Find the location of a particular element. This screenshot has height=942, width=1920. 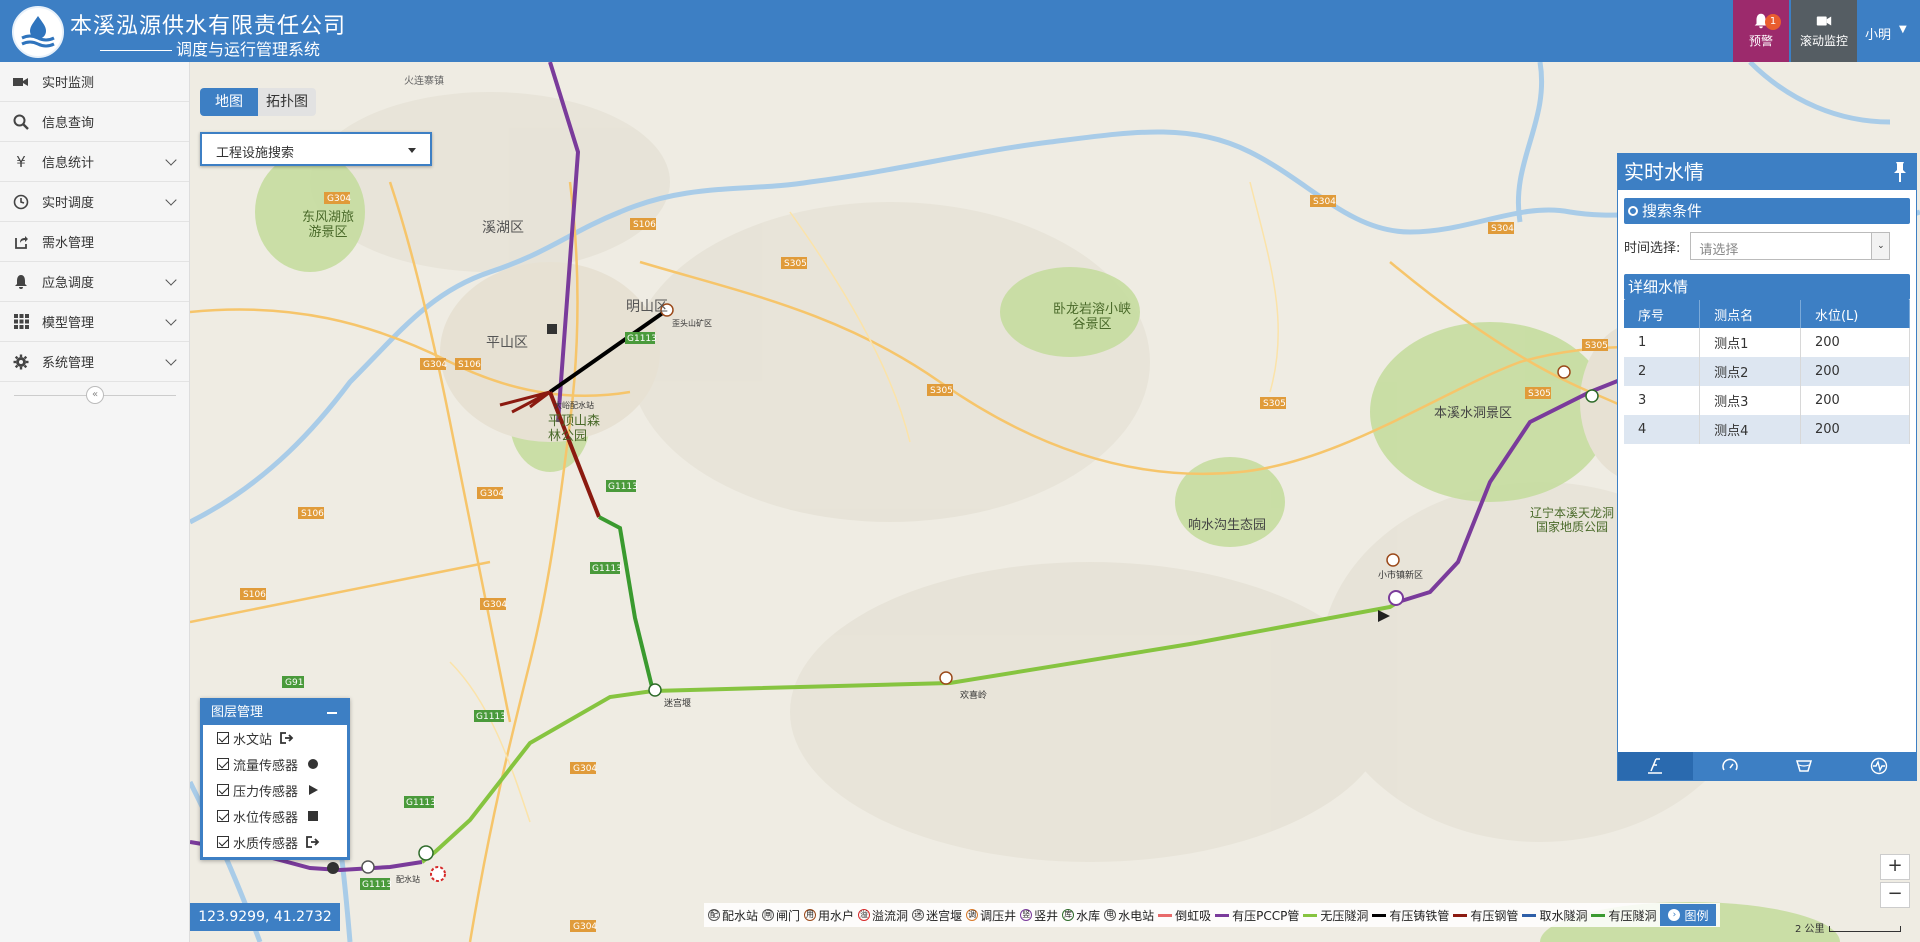

legend-item: 有压PCCP管 is located at coordinates (1257, 915).